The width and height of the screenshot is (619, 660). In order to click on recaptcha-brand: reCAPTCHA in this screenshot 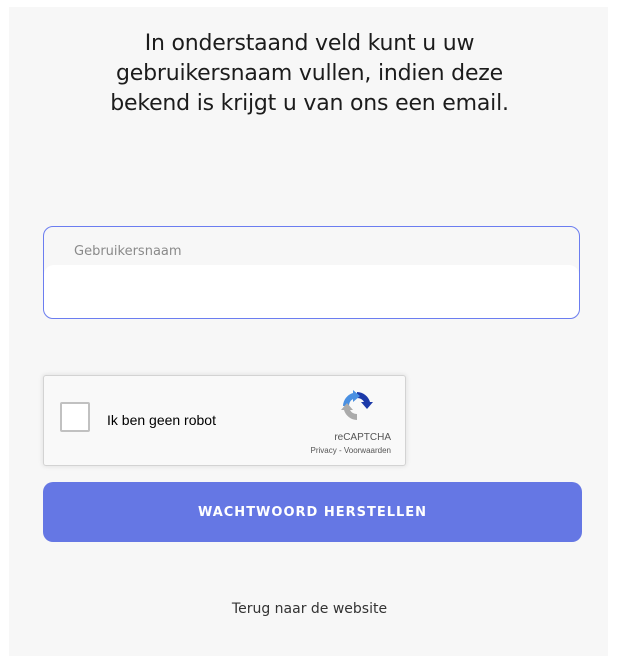, I will do `click(362, 437)`.